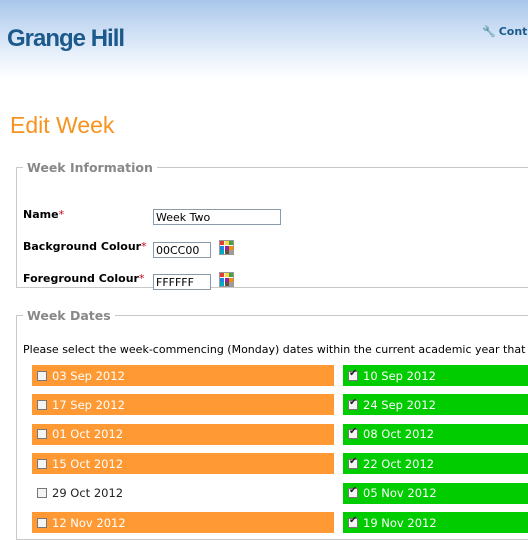 The width and height of the screenshot is (528, 540). I want to click on week-date-label: 29 Oct 2012, so click(88, 493).